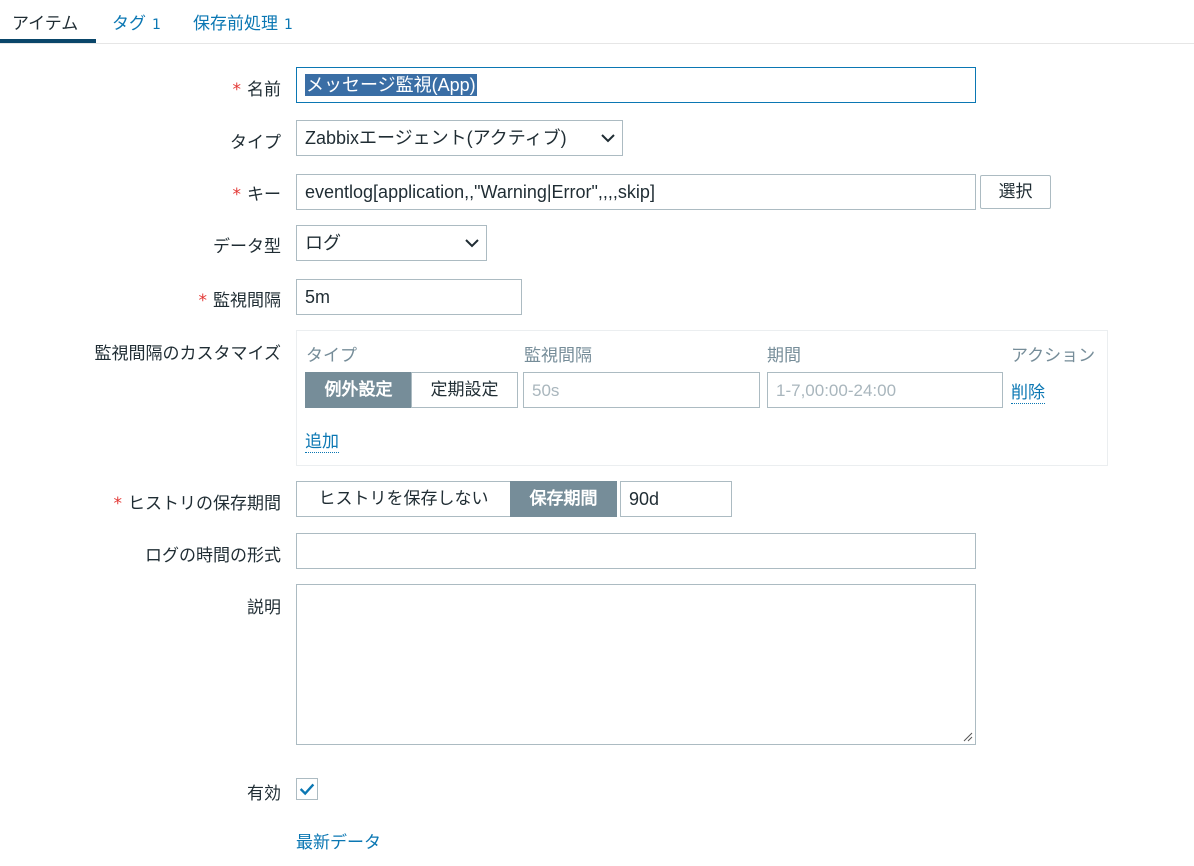 The height and width of the screenshot is (866, 1194). Describe the element at coordinates (322, 440) in the screenshot. I see `add-interval-link: 追加` at that location.